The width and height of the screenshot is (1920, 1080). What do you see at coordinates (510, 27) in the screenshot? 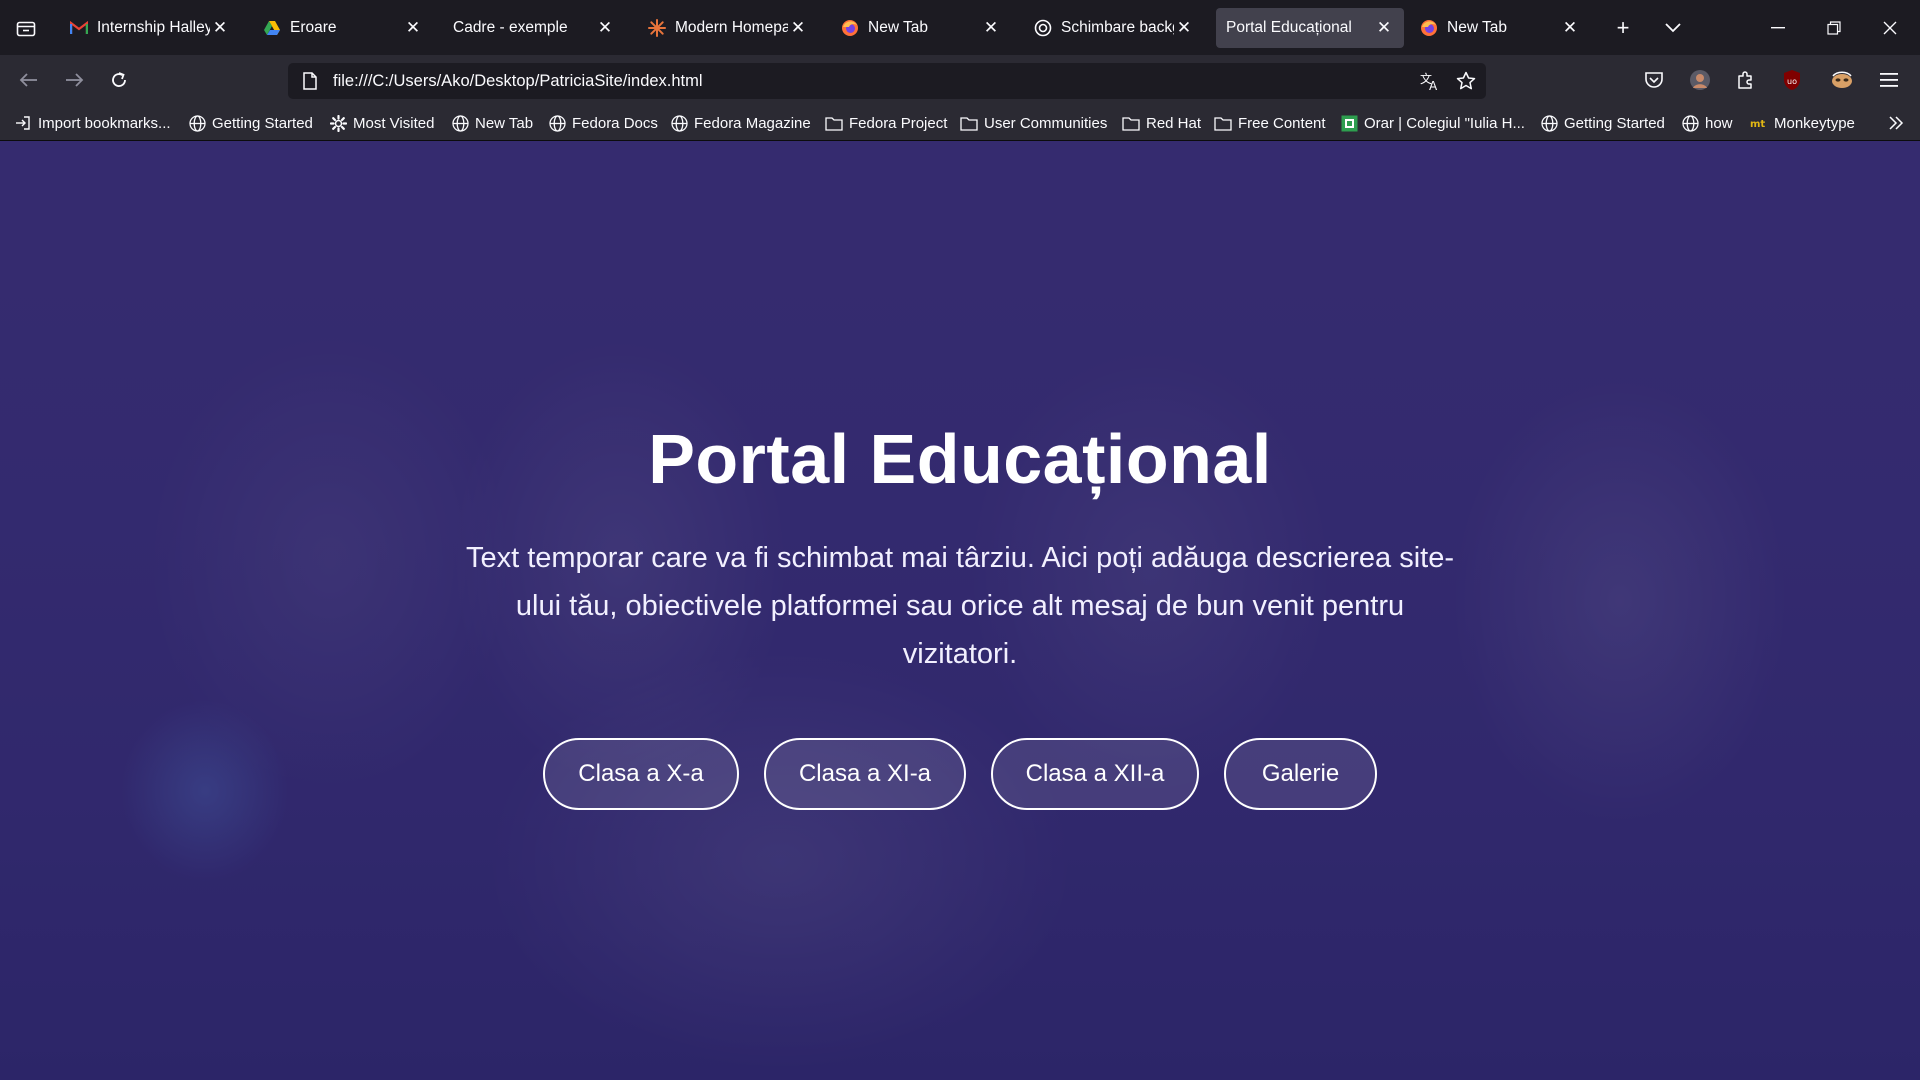
I see `tab-title: Cadre - exemple` at bounding box center [510, 27].